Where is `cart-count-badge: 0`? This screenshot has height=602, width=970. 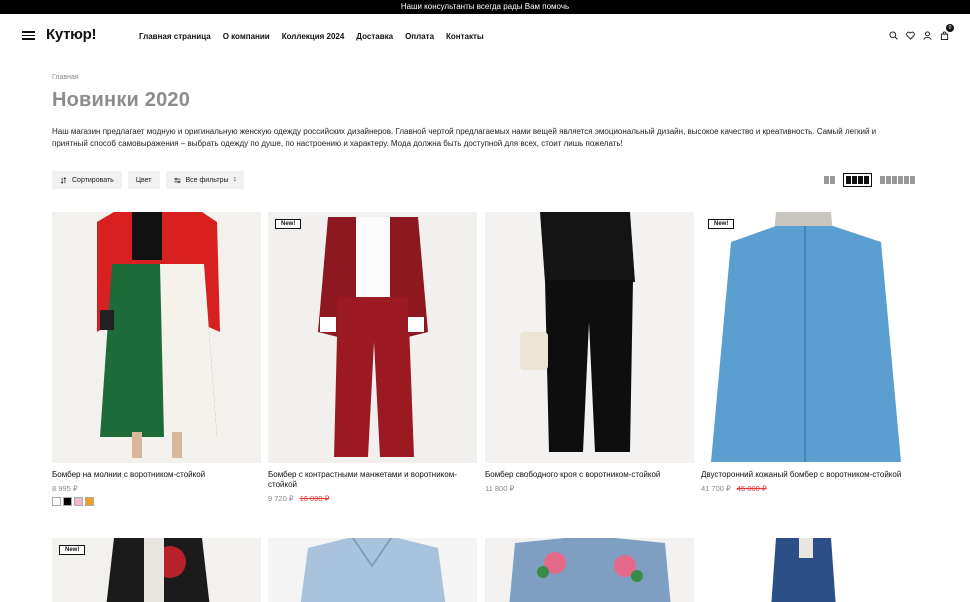 cart-count-badge: 0 is located at coordinates (950, 28).